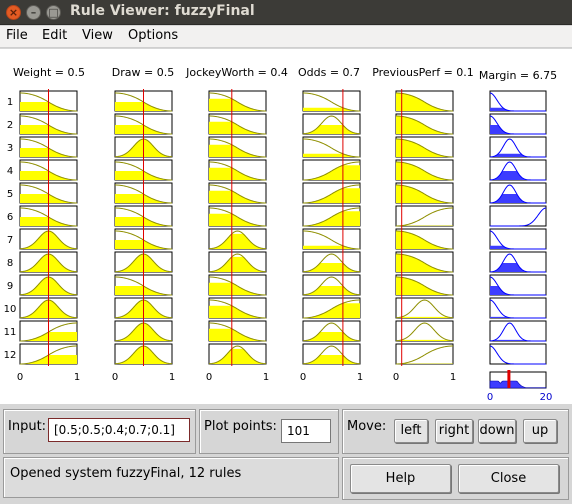  What do you see at coordinates (10, 217) in the screenshot?
I see `rule-number: 6` at bounding box center [10, 217].